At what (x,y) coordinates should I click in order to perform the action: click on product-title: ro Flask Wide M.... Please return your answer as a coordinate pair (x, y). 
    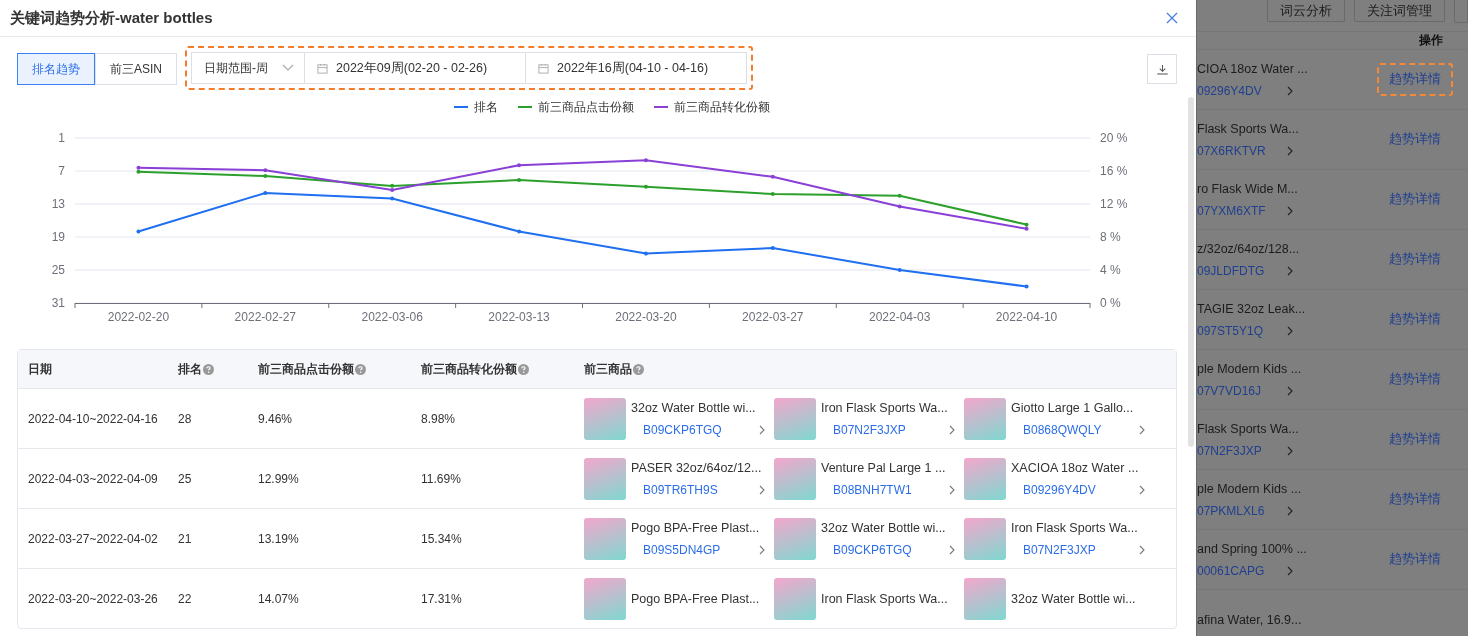
    Looking at the image, I should click on (1248, 188).